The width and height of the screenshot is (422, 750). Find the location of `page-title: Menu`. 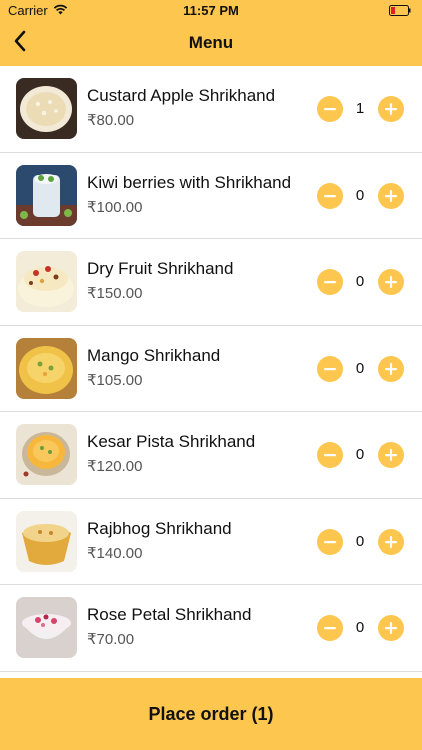

page-title: Menu is located at coordinates (211, 42).